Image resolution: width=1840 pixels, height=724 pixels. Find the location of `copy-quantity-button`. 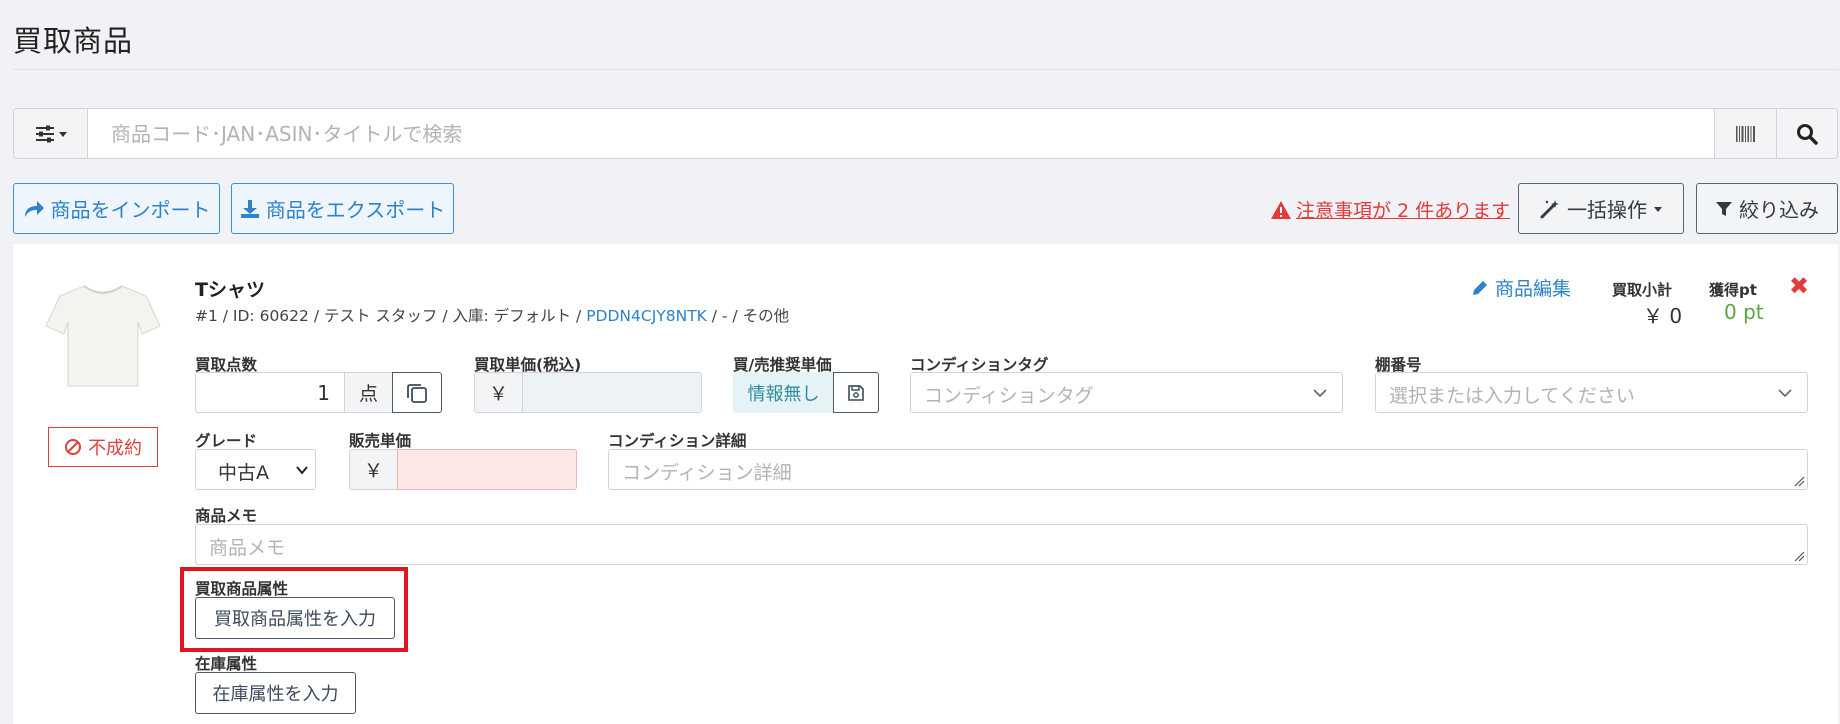

copy-quantity-button is located at coordinates (417, 392).